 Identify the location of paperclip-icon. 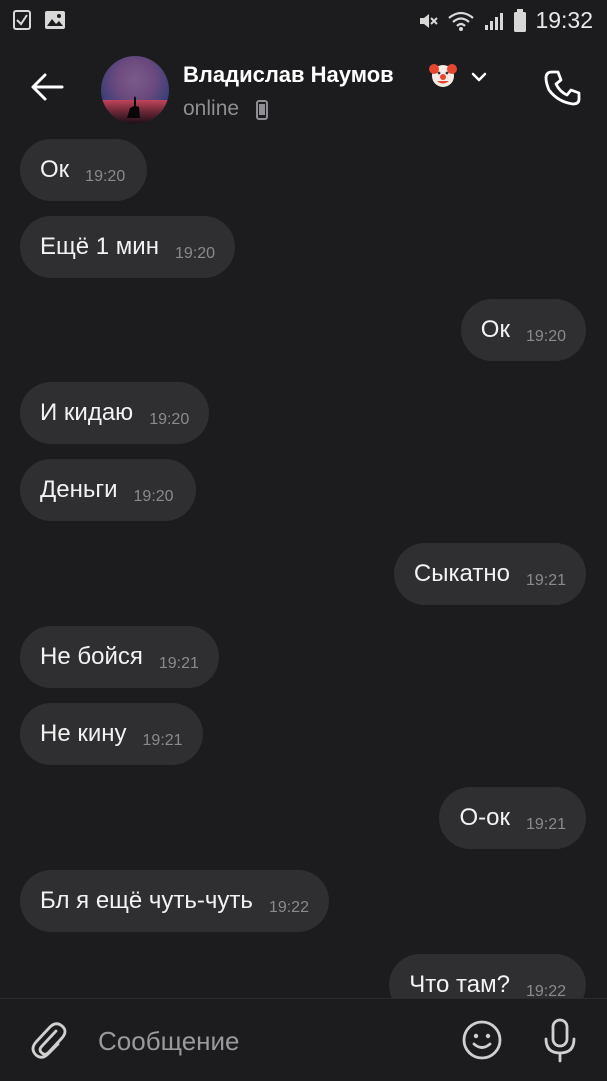
(48, 1040).